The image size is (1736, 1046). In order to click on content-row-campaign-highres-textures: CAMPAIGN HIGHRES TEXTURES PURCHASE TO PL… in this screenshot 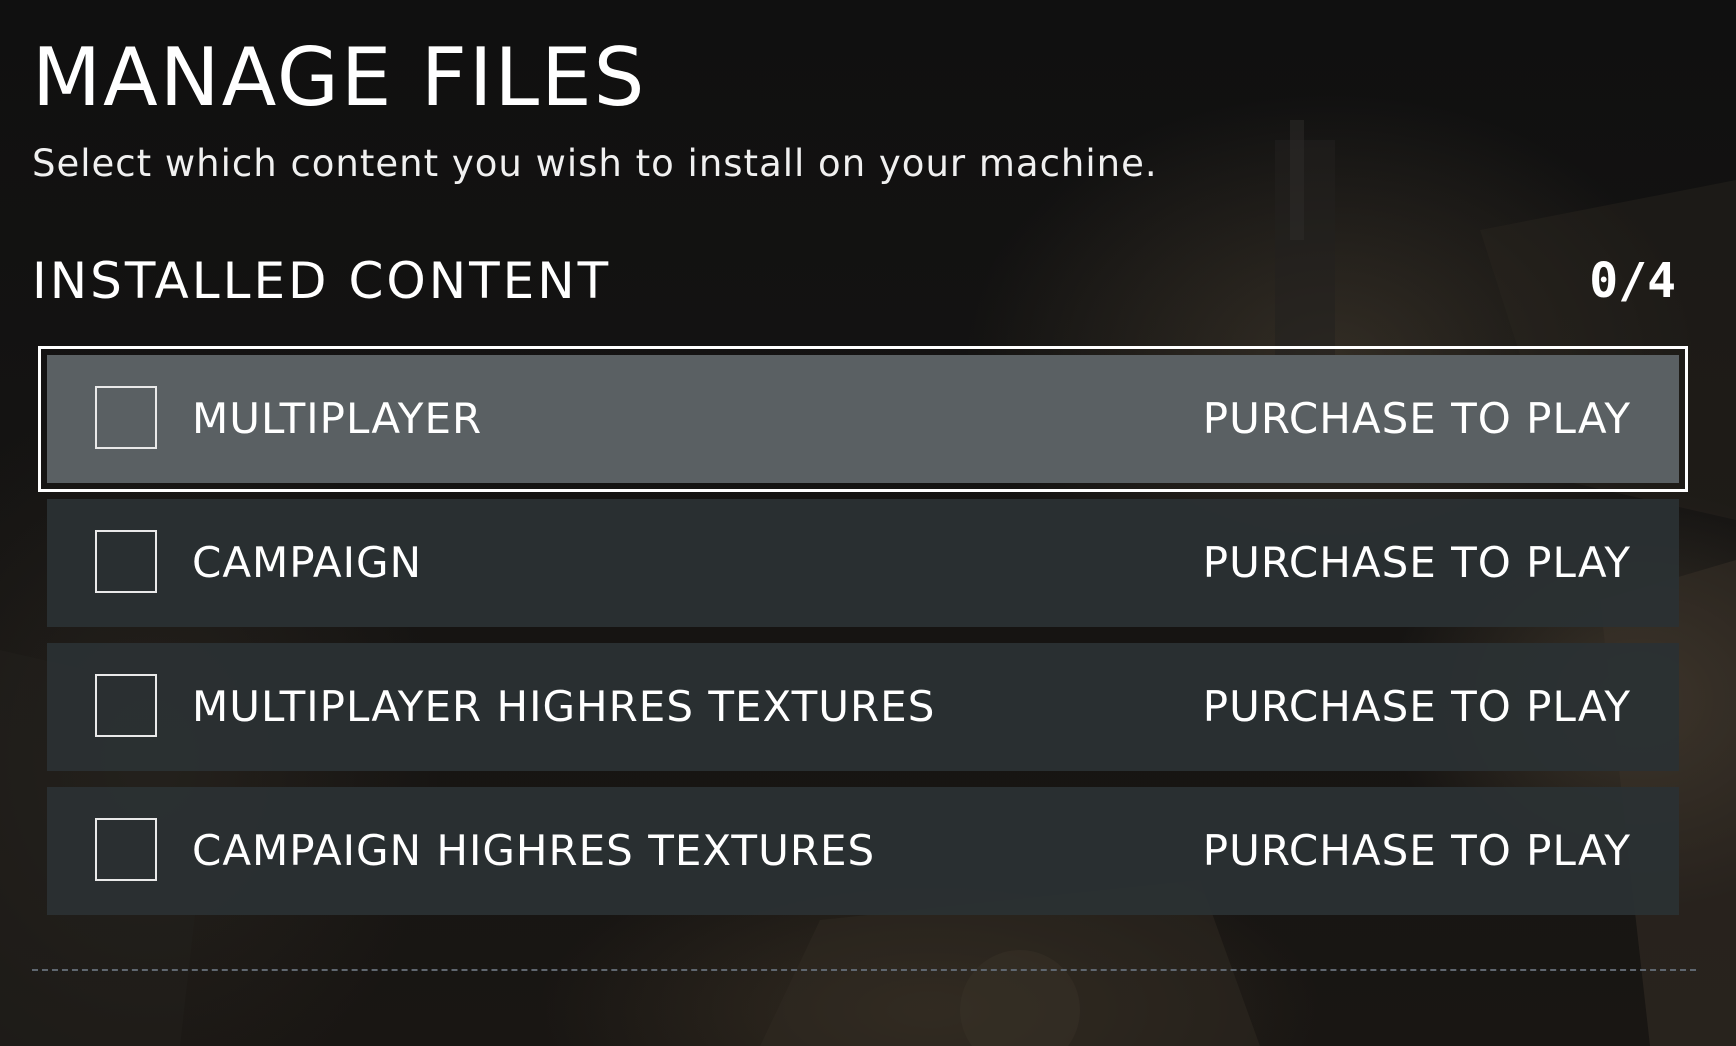, I will do `click(863, 851)`.